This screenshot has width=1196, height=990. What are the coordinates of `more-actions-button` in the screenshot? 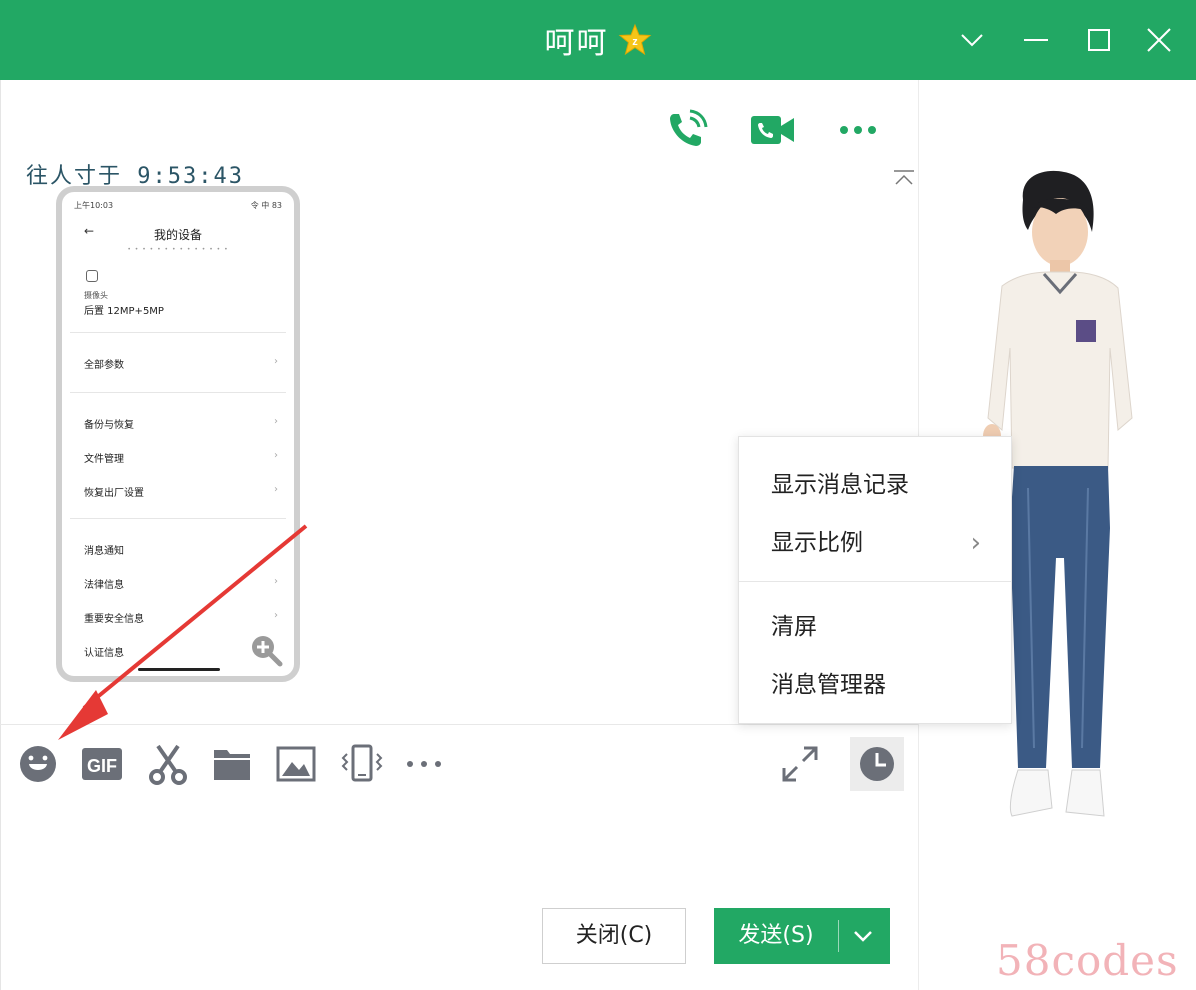 It's located at (860, 130).